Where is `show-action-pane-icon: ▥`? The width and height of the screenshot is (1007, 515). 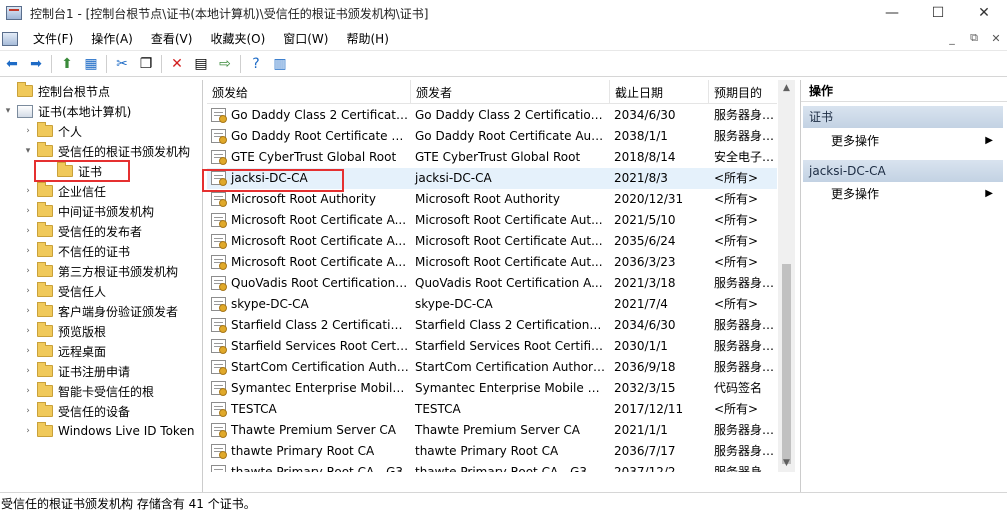 show-action-pane-icon: ▥ is located at coordinates (280, 64).